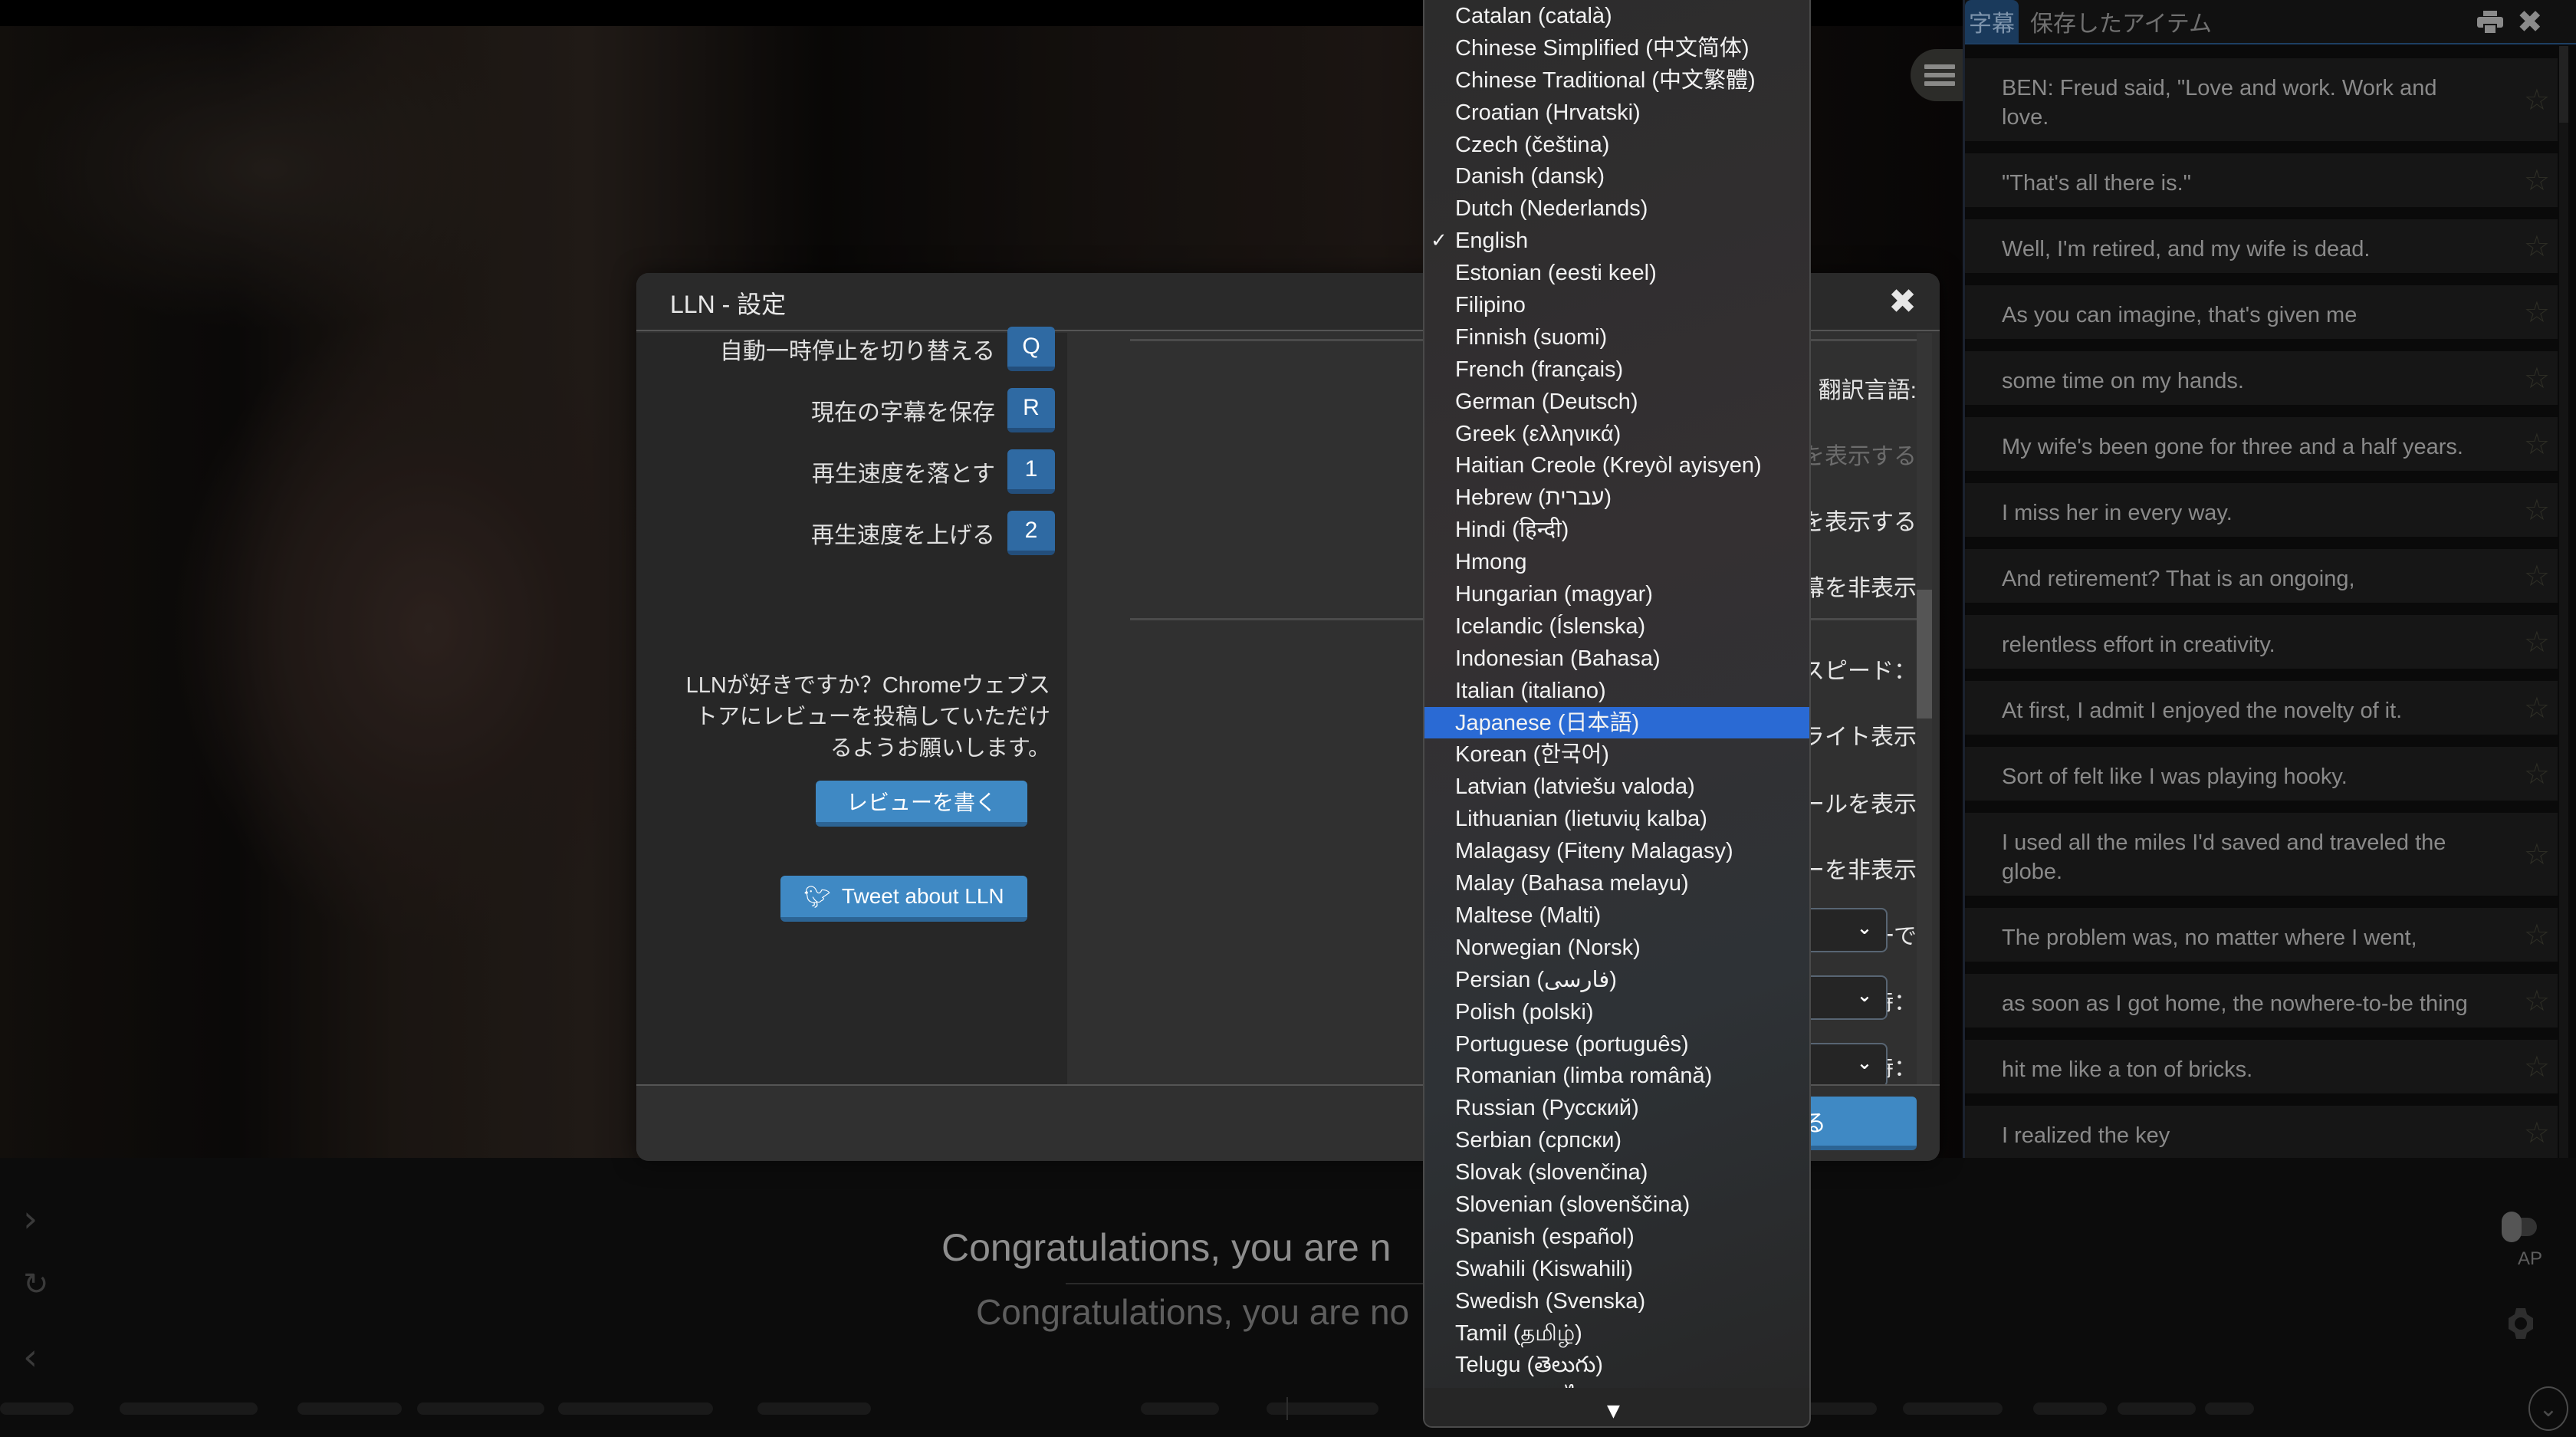  I want to click on shortcut-key-button: Q, so click(1031, 349).